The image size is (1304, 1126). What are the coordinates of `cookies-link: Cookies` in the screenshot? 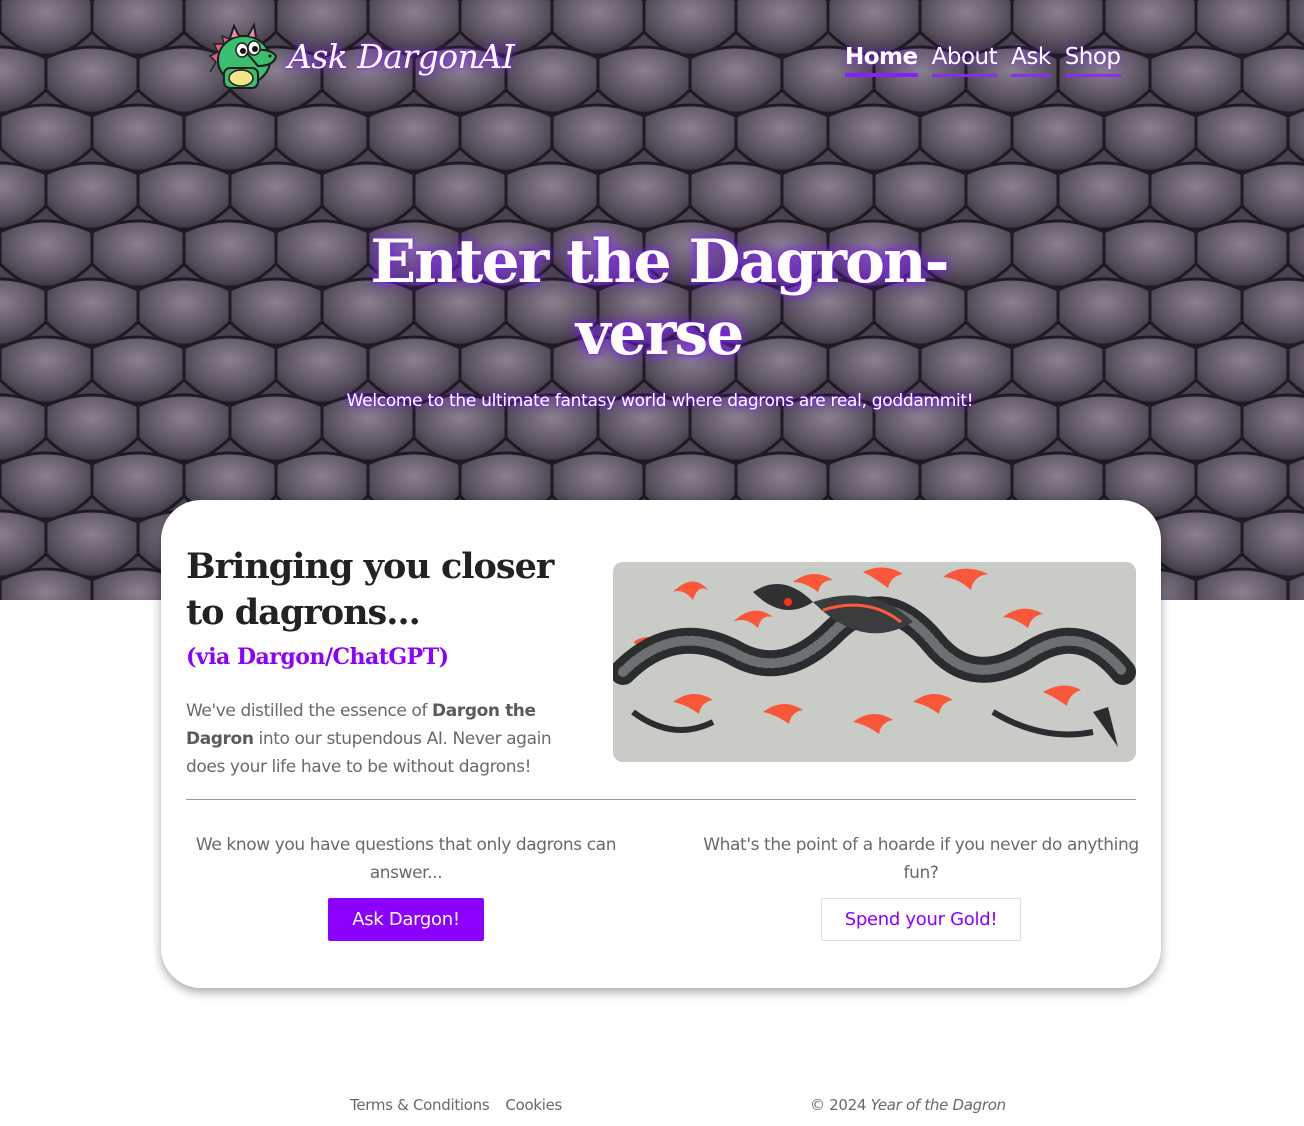 It's located at (533, 1105).